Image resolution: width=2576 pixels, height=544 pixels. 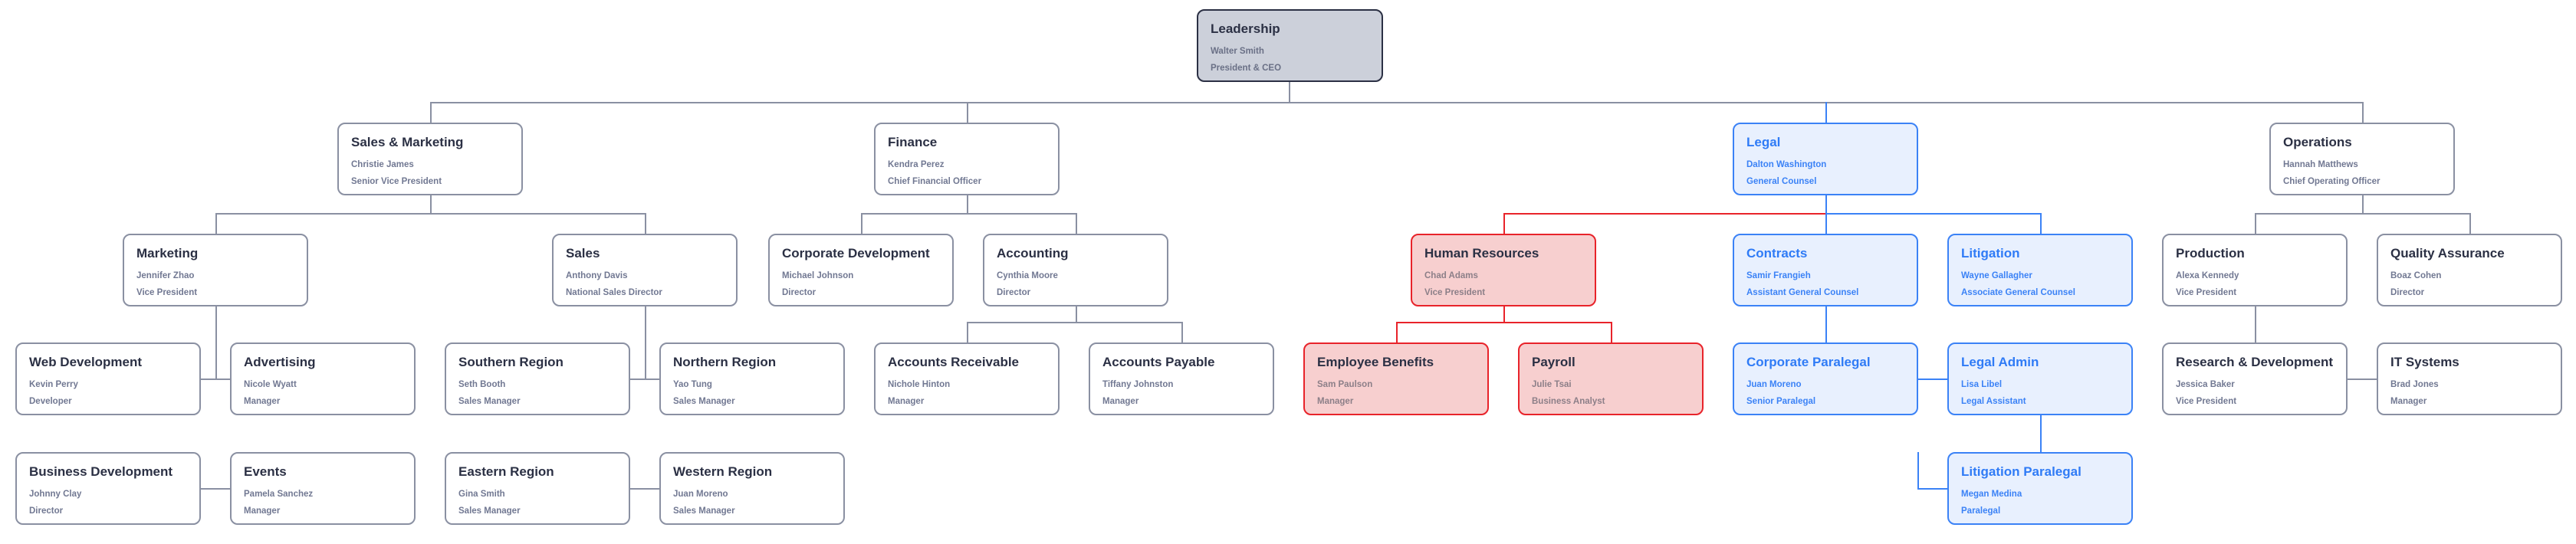 I want to click on node-person-name: Julie Tsai, so click(x=1552, y=384).